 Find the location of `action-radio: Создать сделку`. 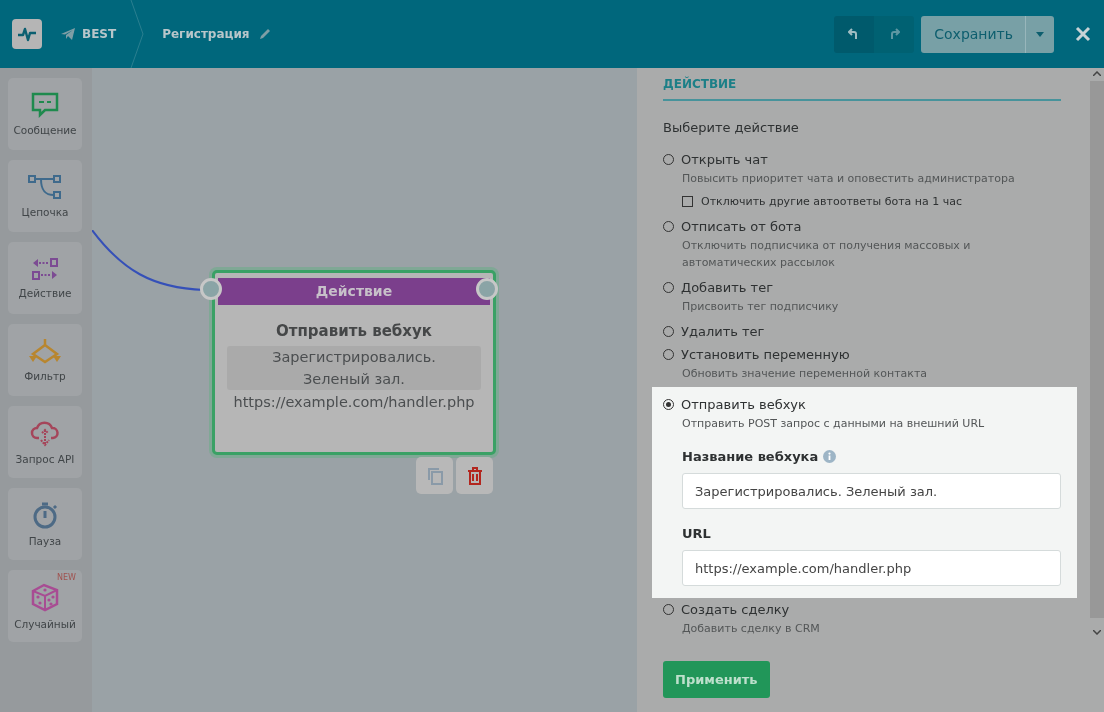

action-radio: Создать сделку is located at coordinates (862, 609).